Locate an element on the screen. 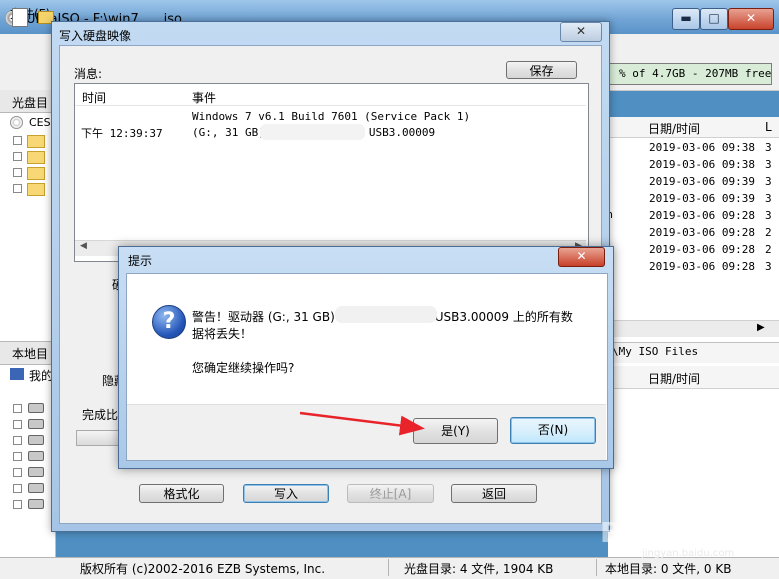 The image size is (779, 579). capacity-text: % of 4.7GB - 207MB free is located at coordinates (695, 73).